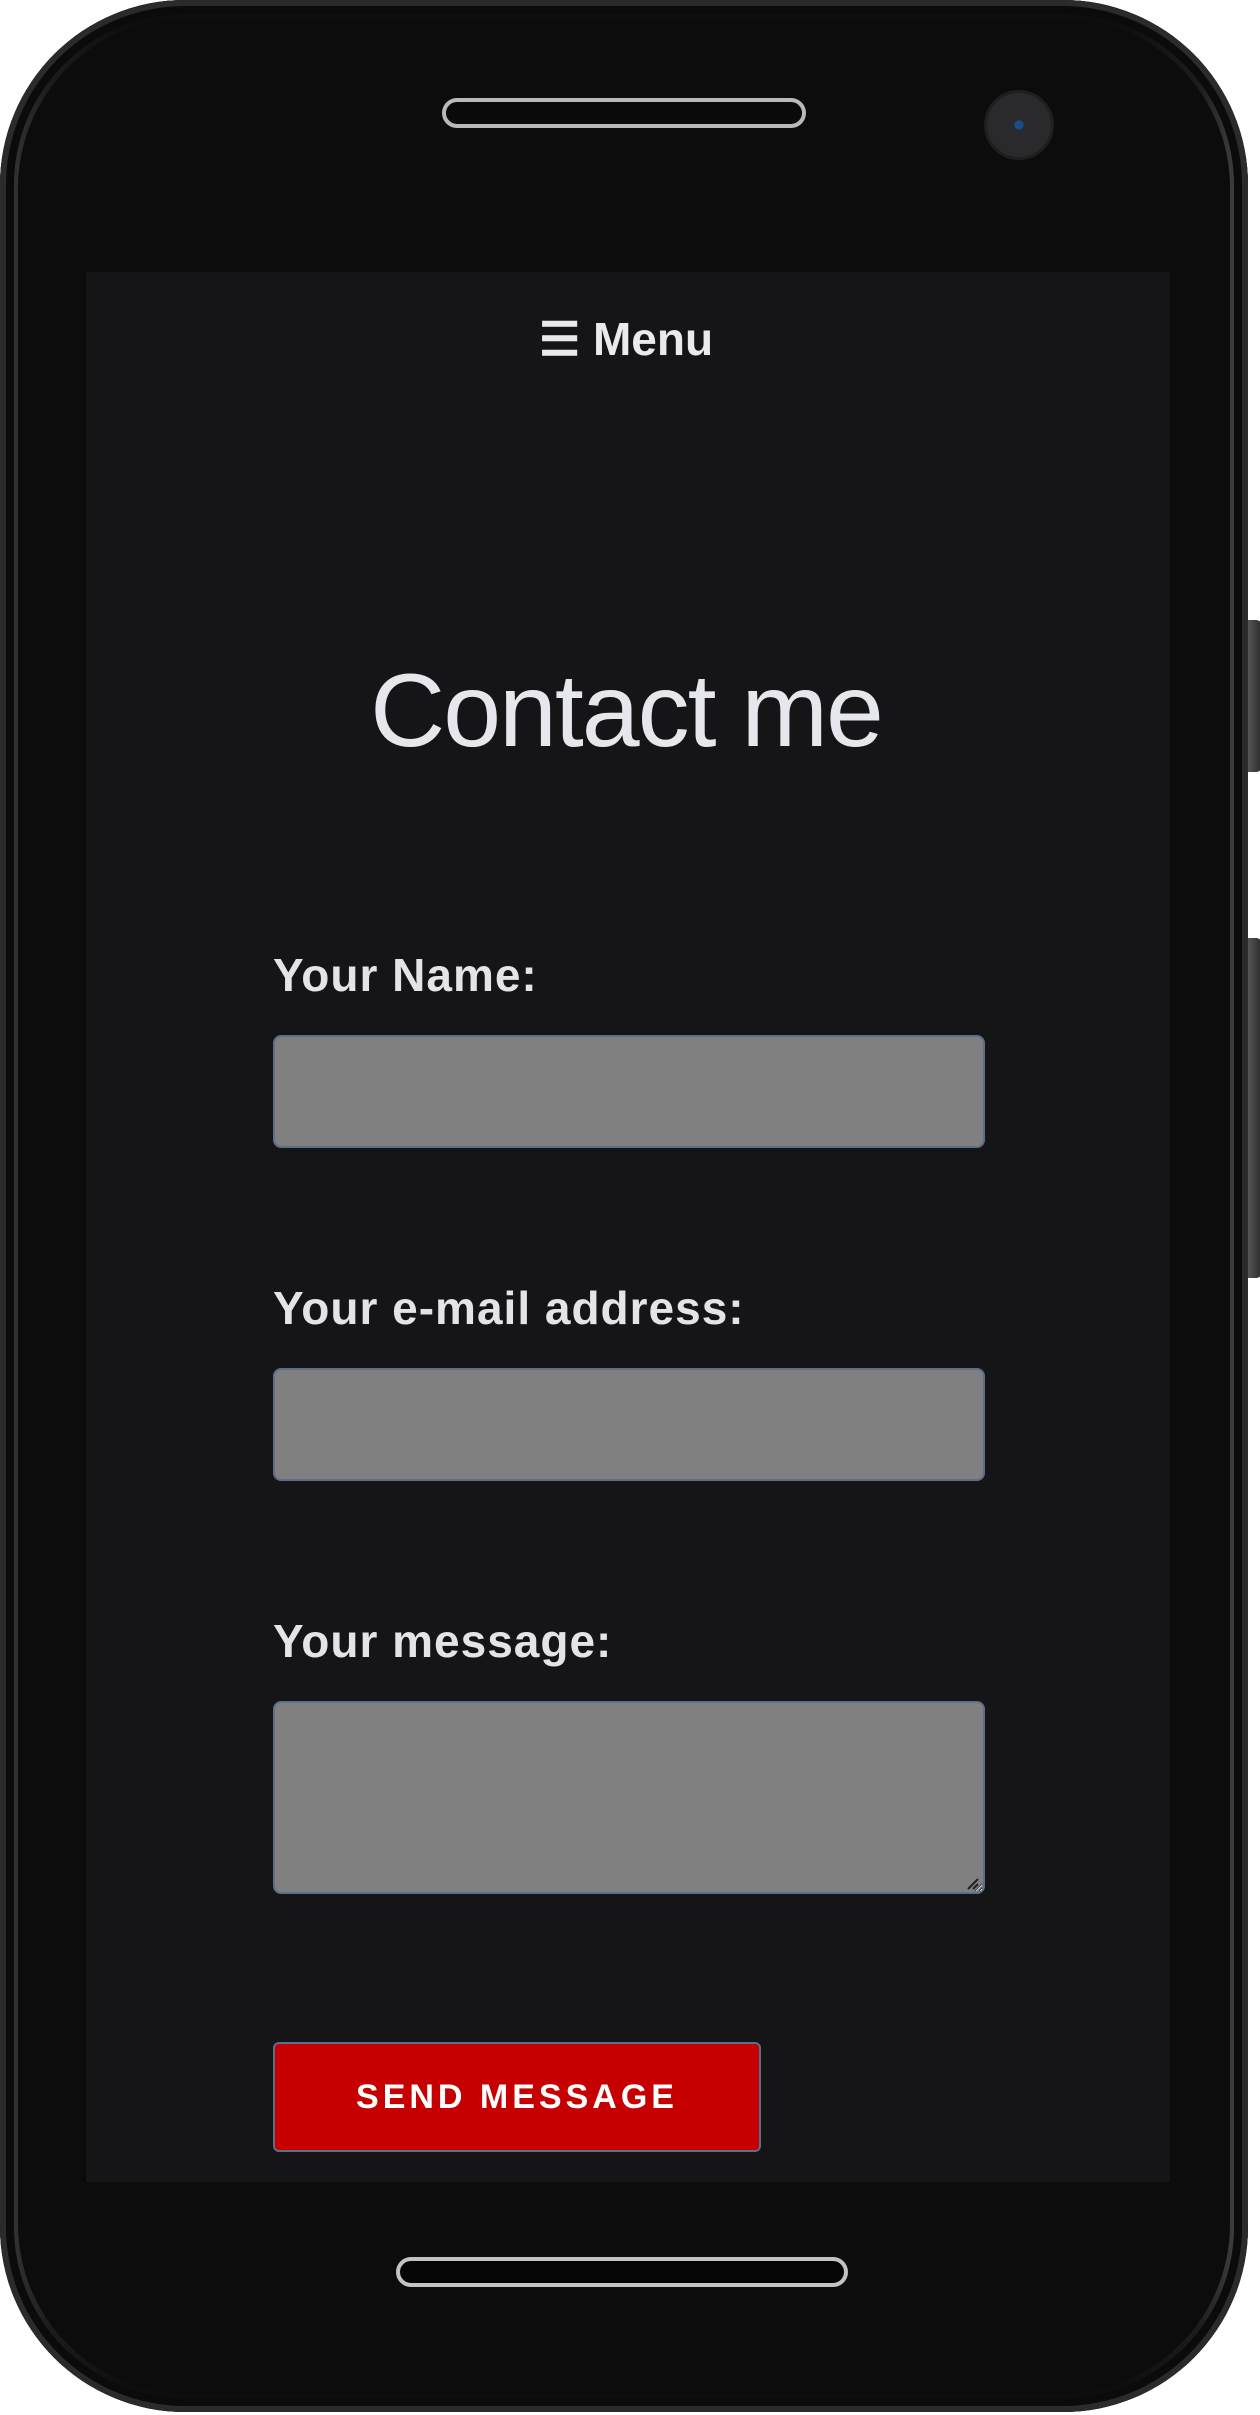 The image size is (1260, 2415). I want to click on message-label: Your message:, so click(443, 1641).